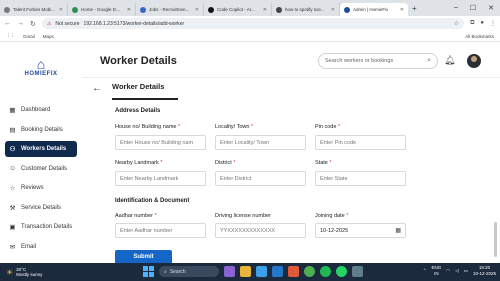 This screenshot has width=500, height=281. What do you see at coordinates (260, 178) in the screenshot?
I see `district-field: Enter District` at bounding box center [260, 178].